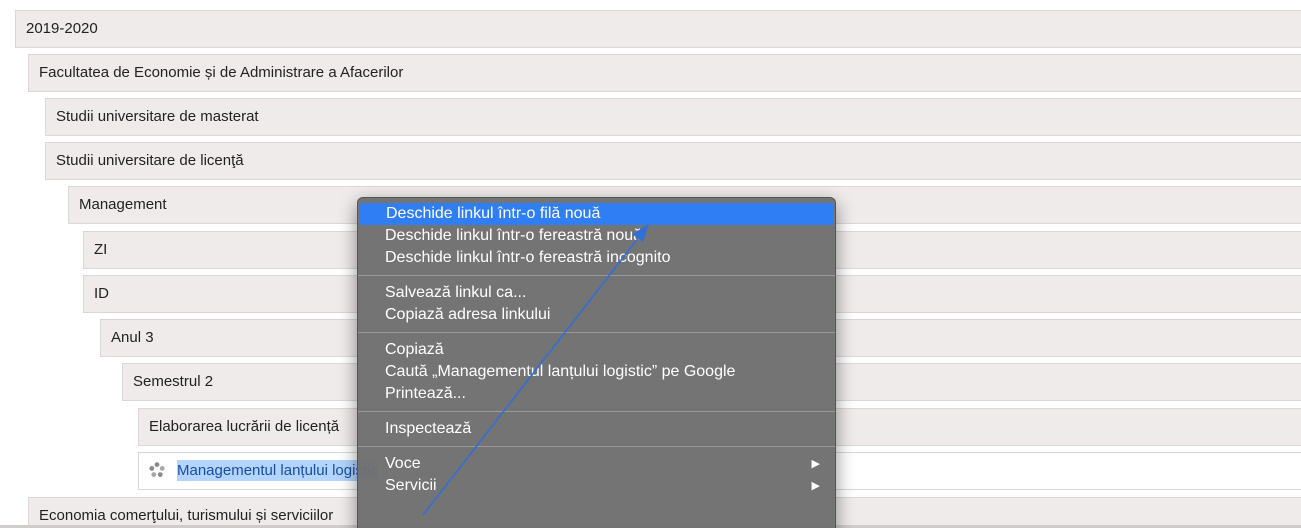  Describe the element at coordinates (277, 470) in the screenshot. I see `course-link: Managementul lanțului logistic` at that location.